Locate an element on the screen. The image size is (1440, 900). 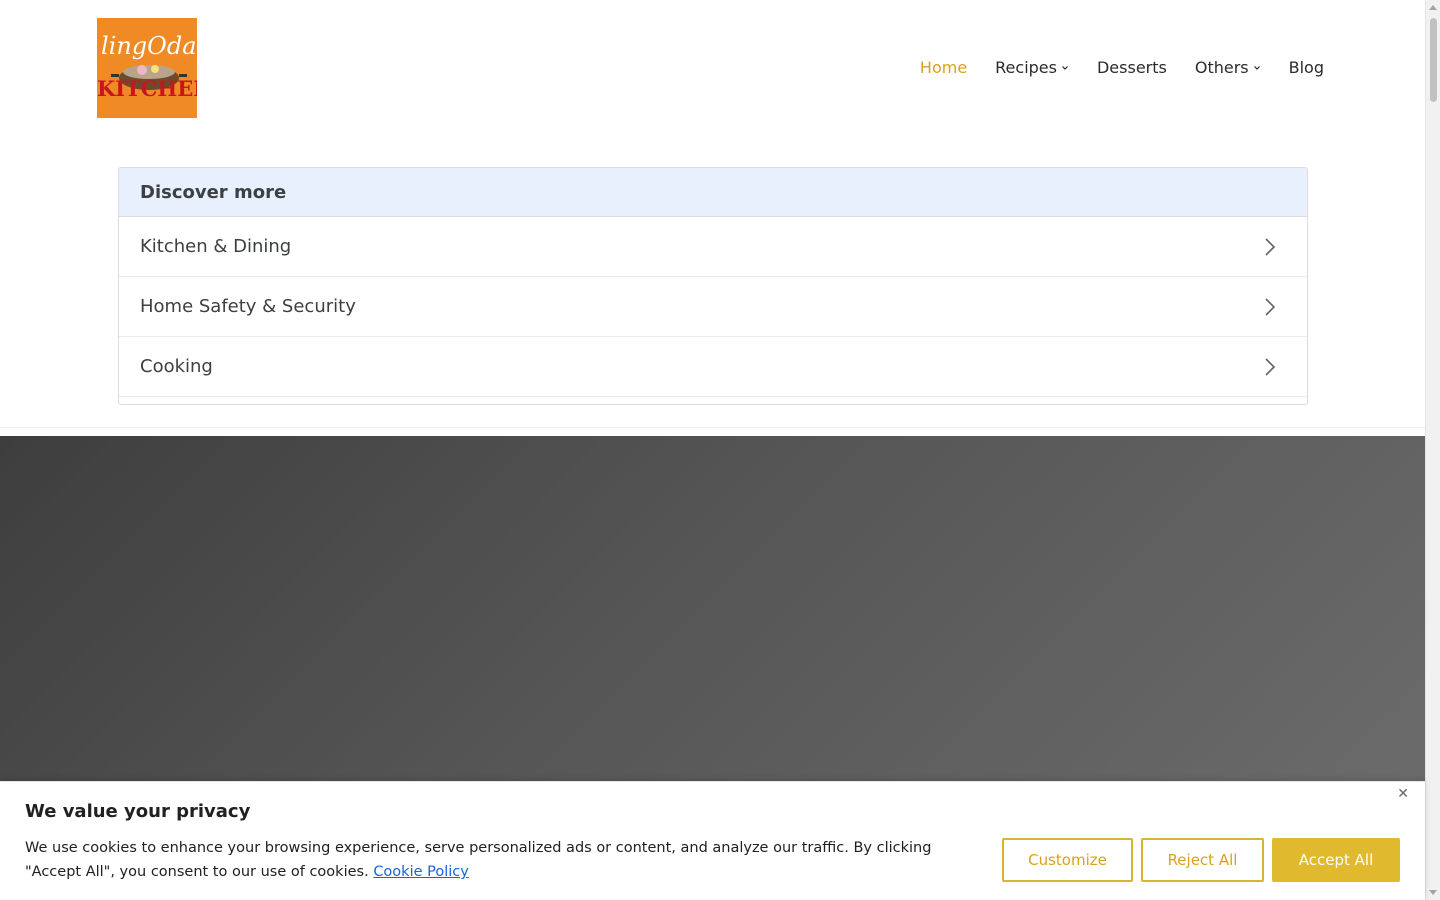
nav-item-desserts: Desserts is located at coordinates (1132, 68).